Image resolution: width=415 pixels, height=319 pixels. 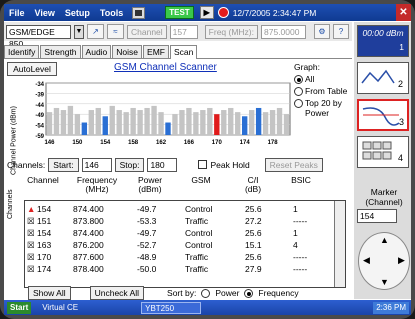 What do you see at coordinates (147, 269) in the screenshot?
I see `cell-power: -50.0` at bounding box center [147, 269].